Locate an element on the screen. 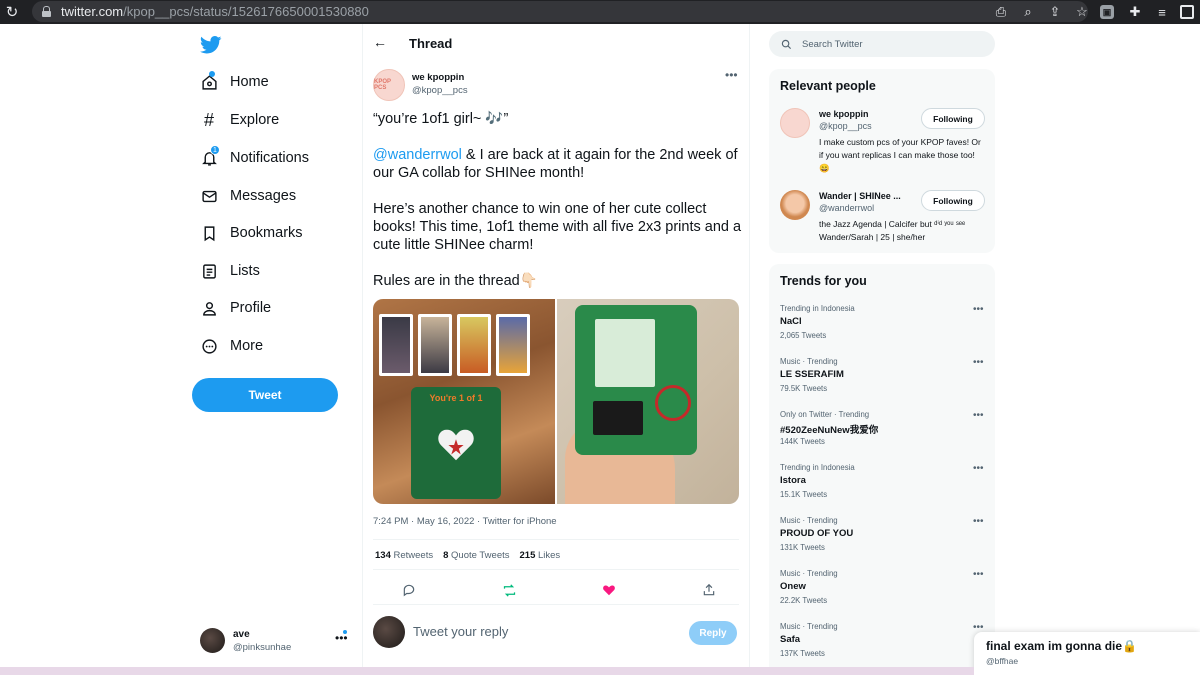  sidepanel-icon is located at coordinates (1187, 12).